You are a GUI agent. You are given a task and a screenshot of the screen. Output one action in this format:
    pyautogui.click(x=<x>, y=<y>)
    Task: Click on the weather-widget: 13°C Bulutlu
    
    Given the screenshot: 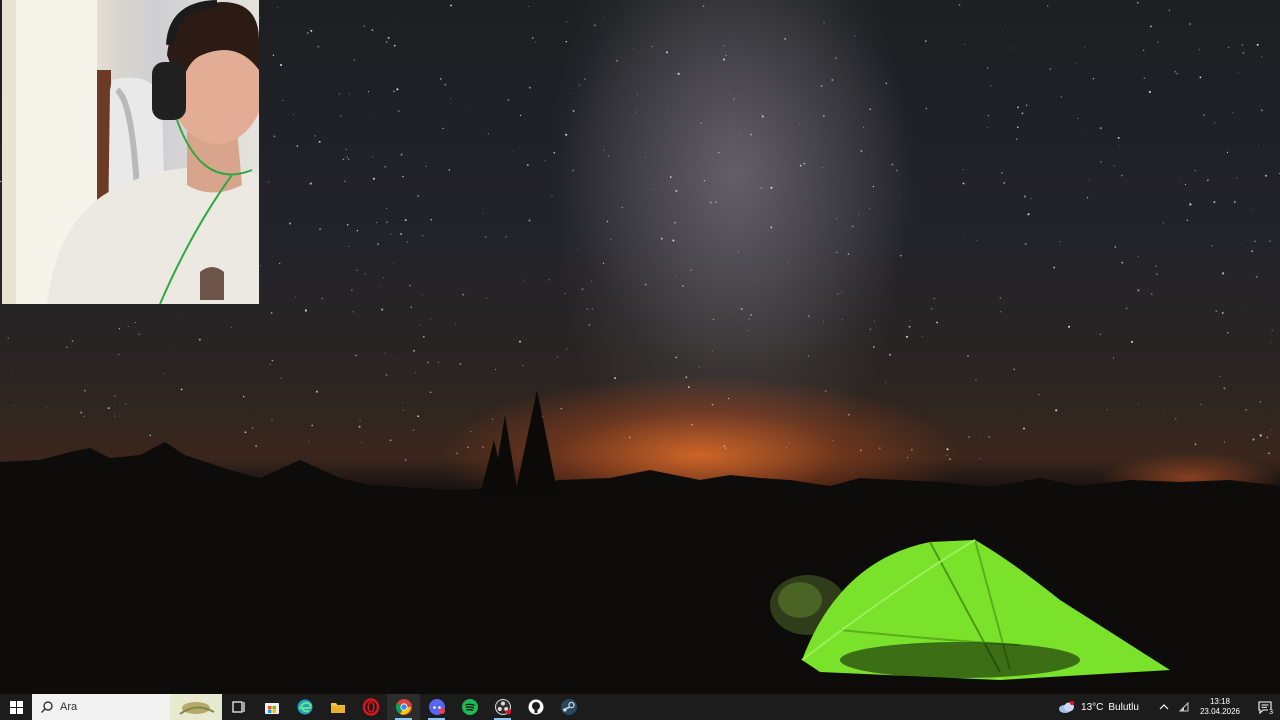 What is the action you would take?
    pyautogui.click(x=1100, y=707)
    